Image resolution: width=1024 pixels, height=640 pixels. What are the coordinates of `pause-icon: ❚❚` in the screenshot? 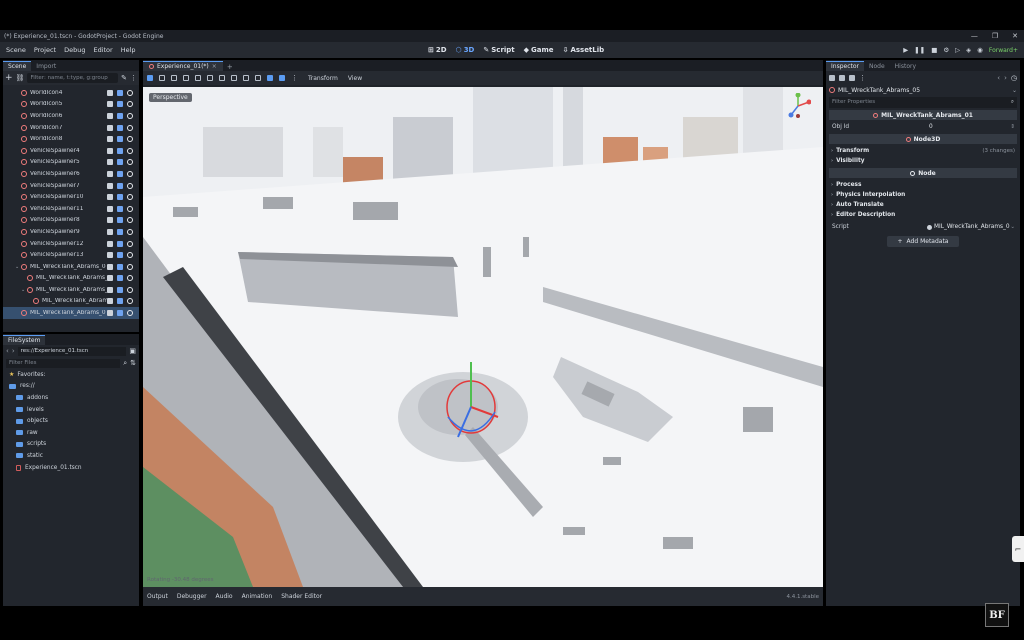 It's located at (919, 50).